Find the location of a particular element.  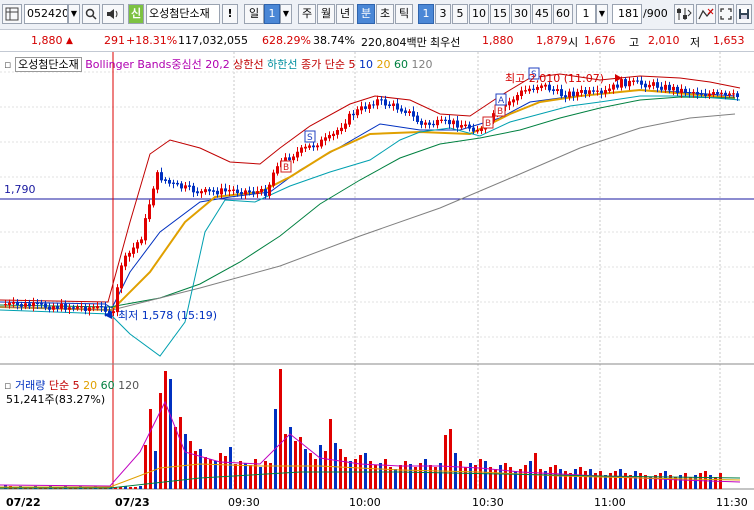

interval-5-button: 5 is located at coordinates (460, 14).